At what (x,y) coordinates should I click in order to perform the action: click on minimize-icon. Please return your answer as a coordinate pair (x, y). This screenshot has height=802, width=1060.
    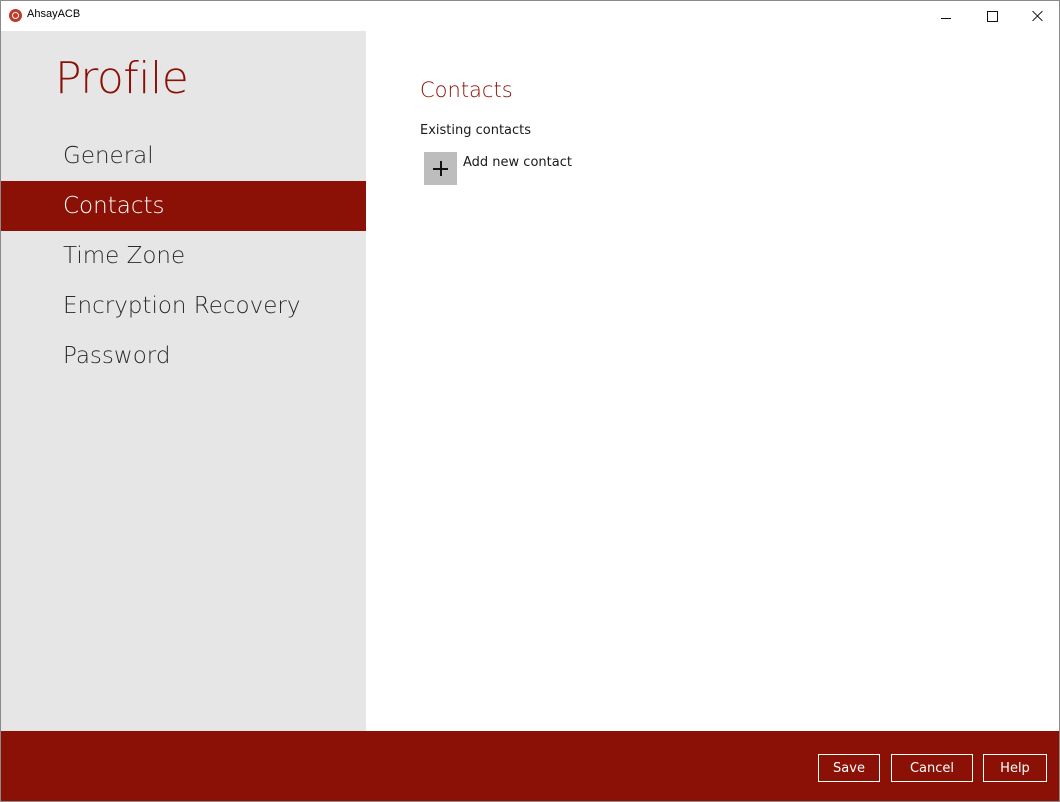
    Looking at the image, I should click on (946, 18).